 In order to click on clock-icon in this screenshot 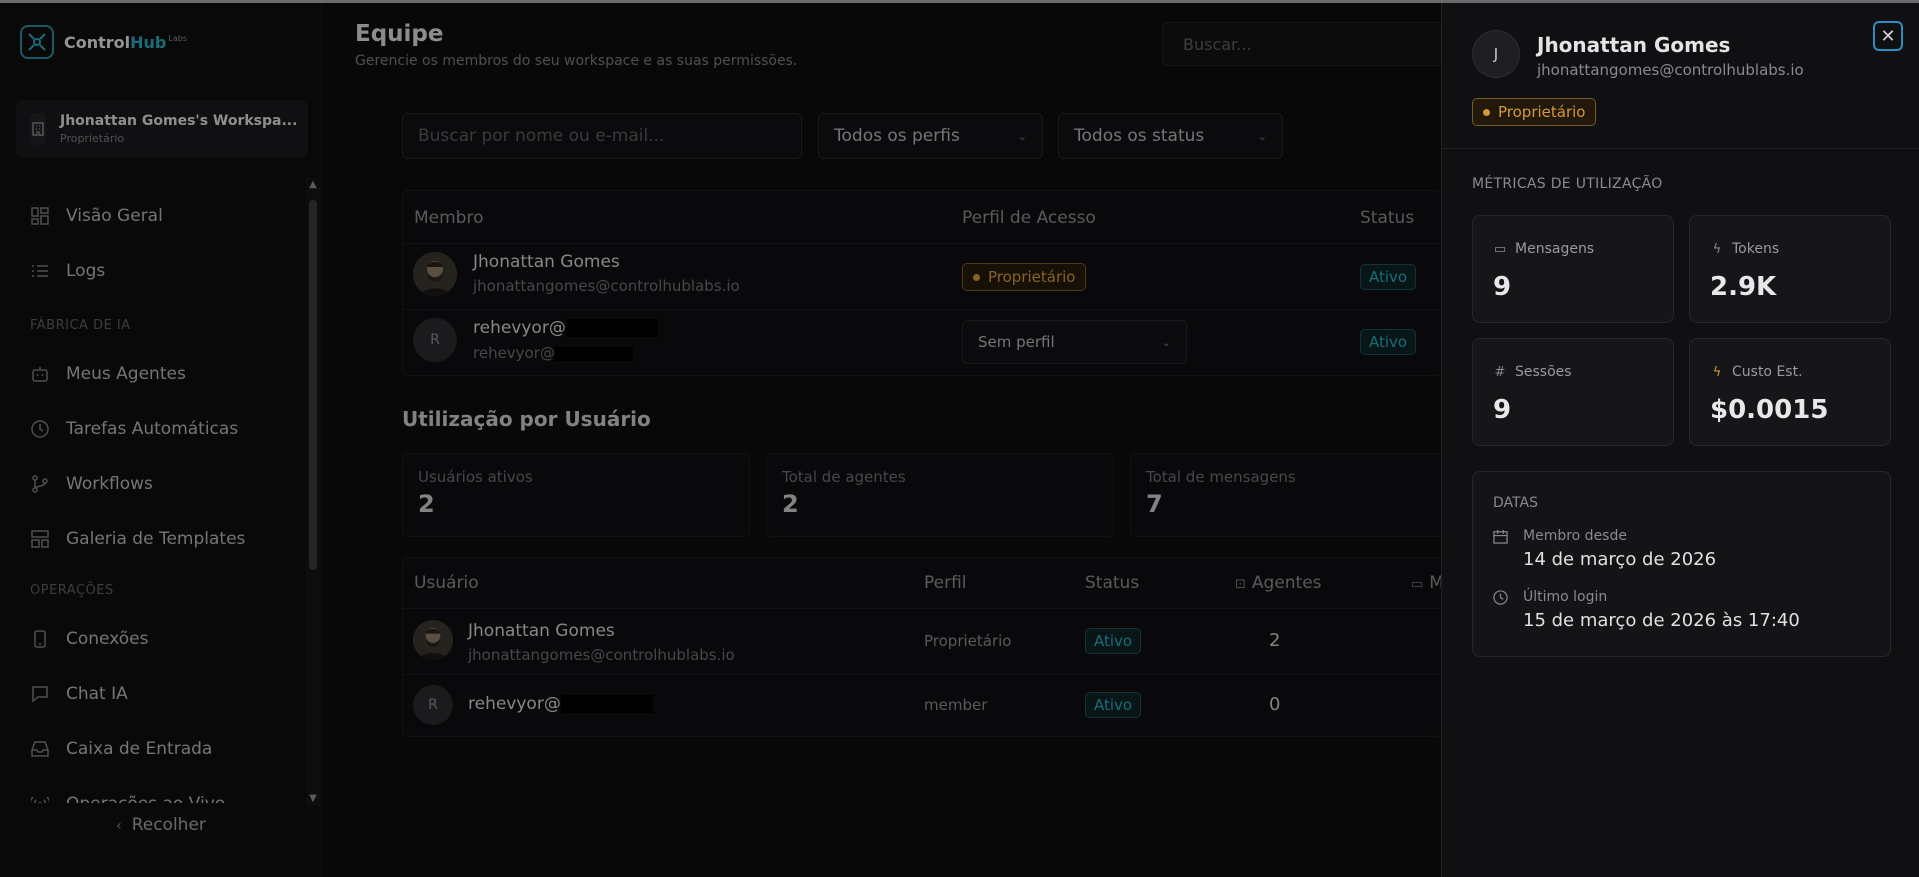, I will do `click(1501, 598)`.